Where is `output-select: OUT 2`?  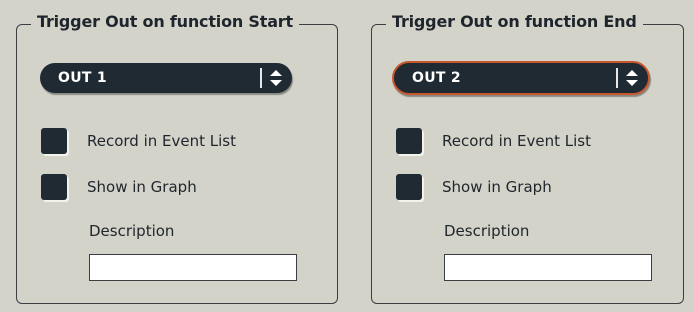
output-select: OUT 2 is located at coordinates (521, 78).